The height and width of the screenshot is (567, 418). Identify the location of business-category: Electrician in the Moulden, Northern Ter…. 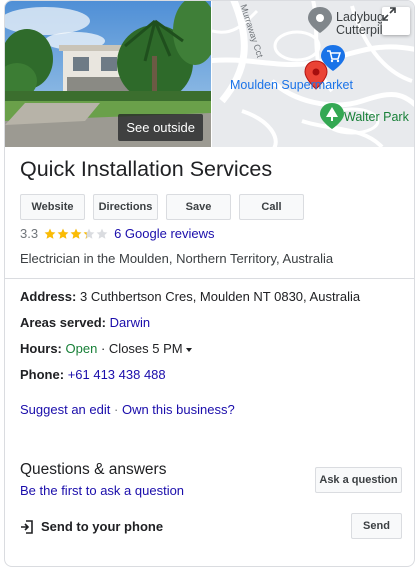
(177, 258).